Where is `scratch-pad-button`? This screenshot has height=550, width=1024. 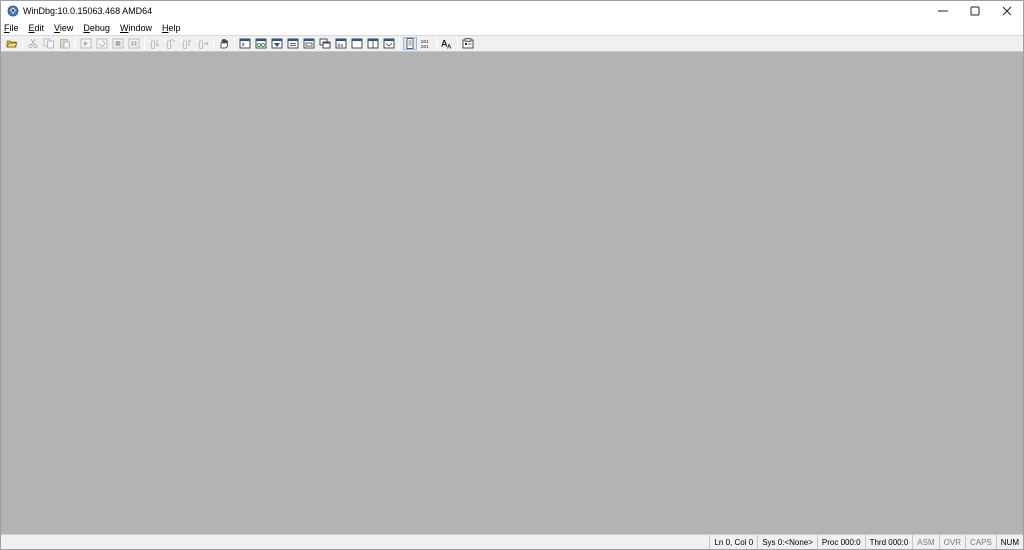
scratch-pad-button is located at coordinates (357, 43).